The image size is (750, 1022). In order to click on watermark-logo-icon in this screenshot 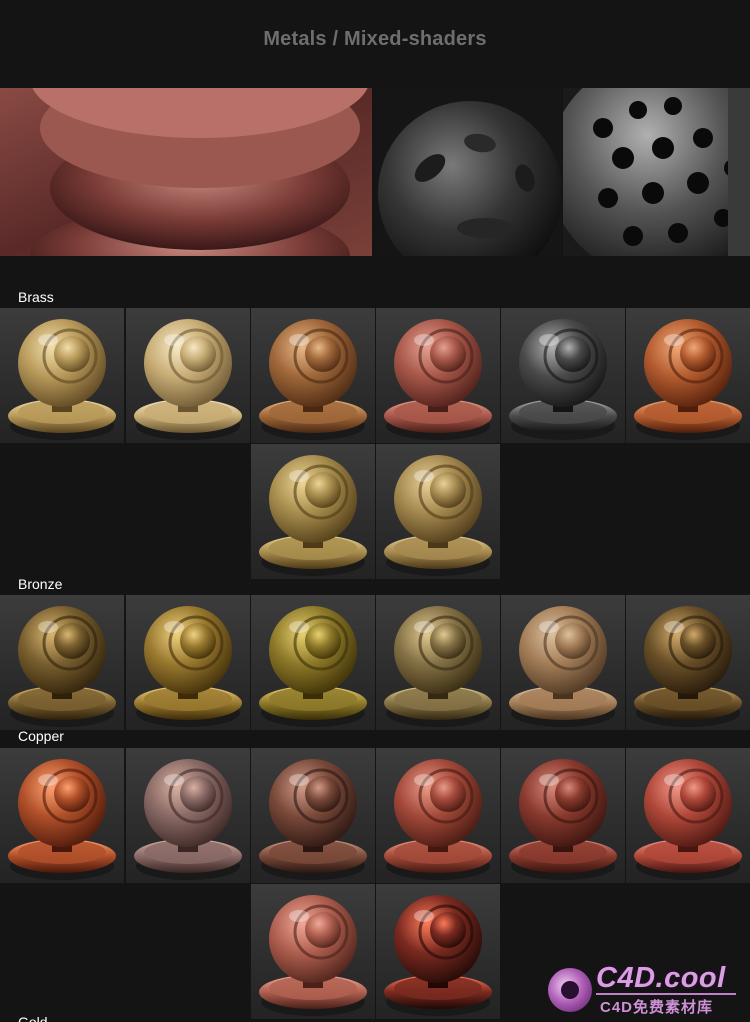, I will do `click(570, 990)`.